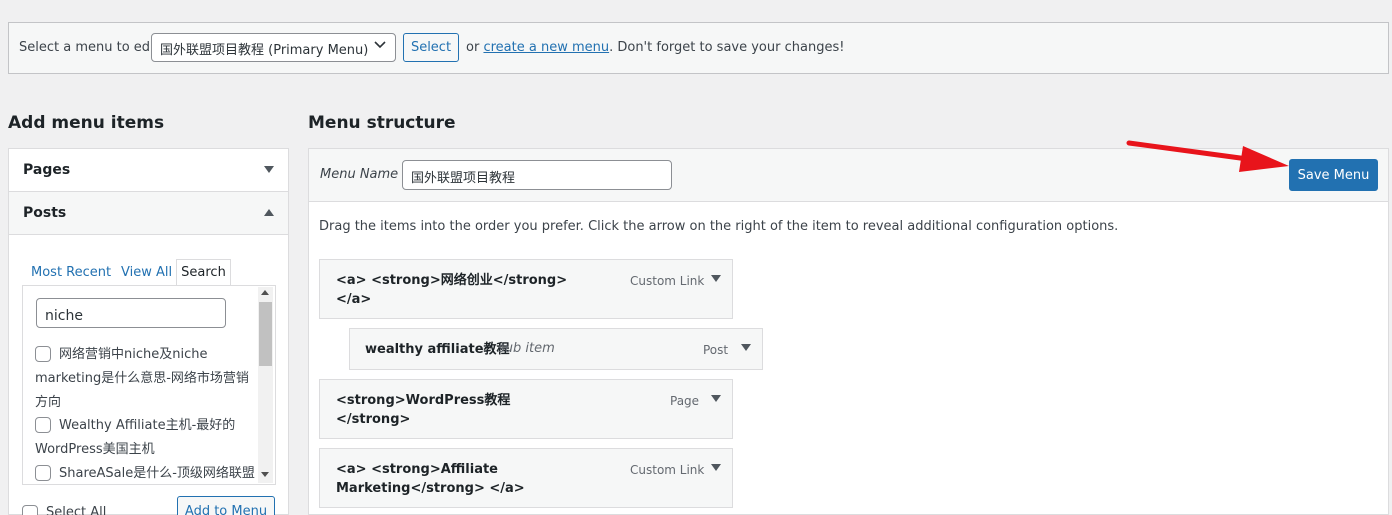  I want to click on result-item-label: 方向, so click(48, 402).